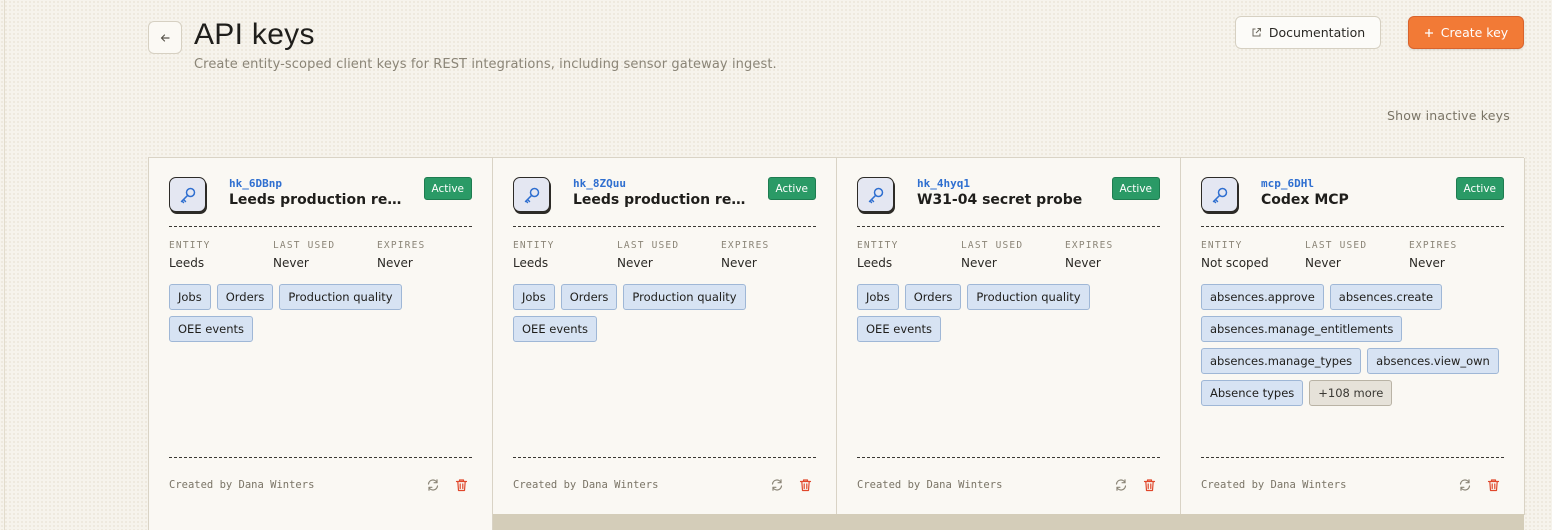 Image resolution: width=1552 pixels, height=530 pixels. Describe the element at coordinates (1305, 200) in the screenshot. I see `key-name: Codex MCP` at that location.